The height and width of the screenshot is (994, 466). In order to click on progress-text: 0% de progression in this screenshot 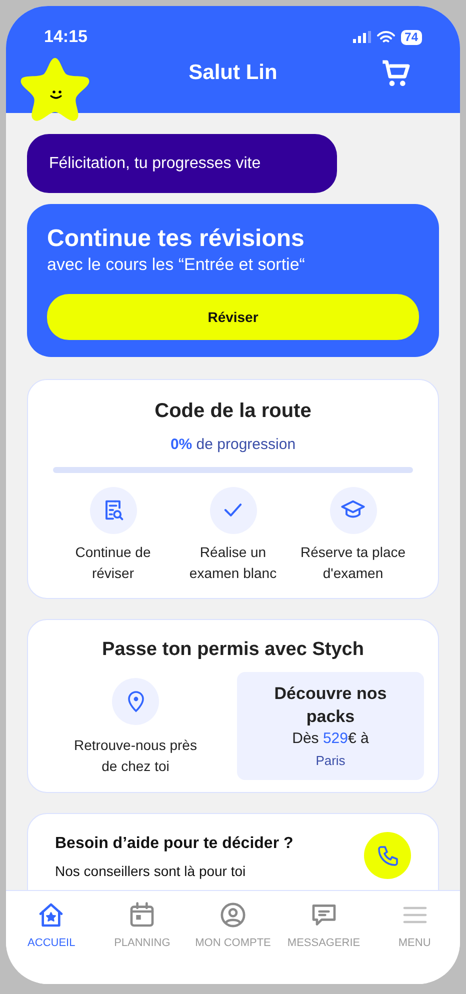, I will do `click(233, 445)`.